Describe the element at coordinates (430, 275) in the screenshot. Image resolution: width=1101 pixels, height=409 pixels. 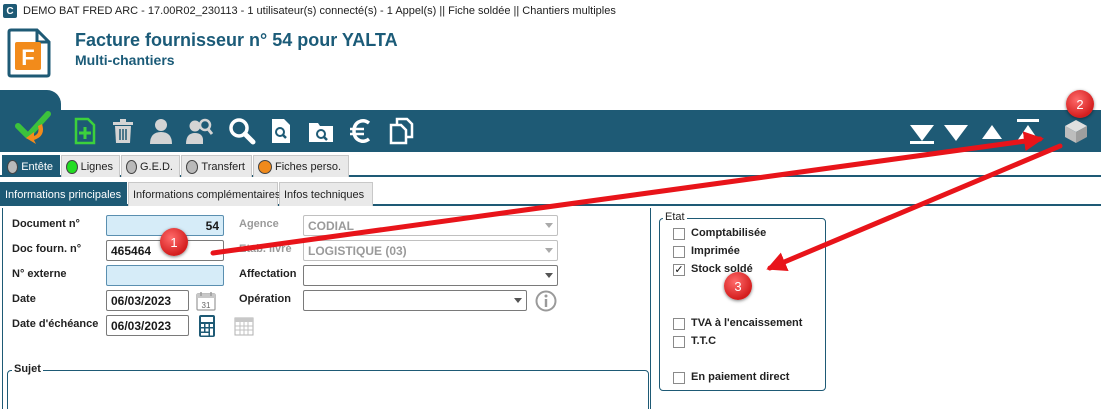
I see `affectation-select` at that location.